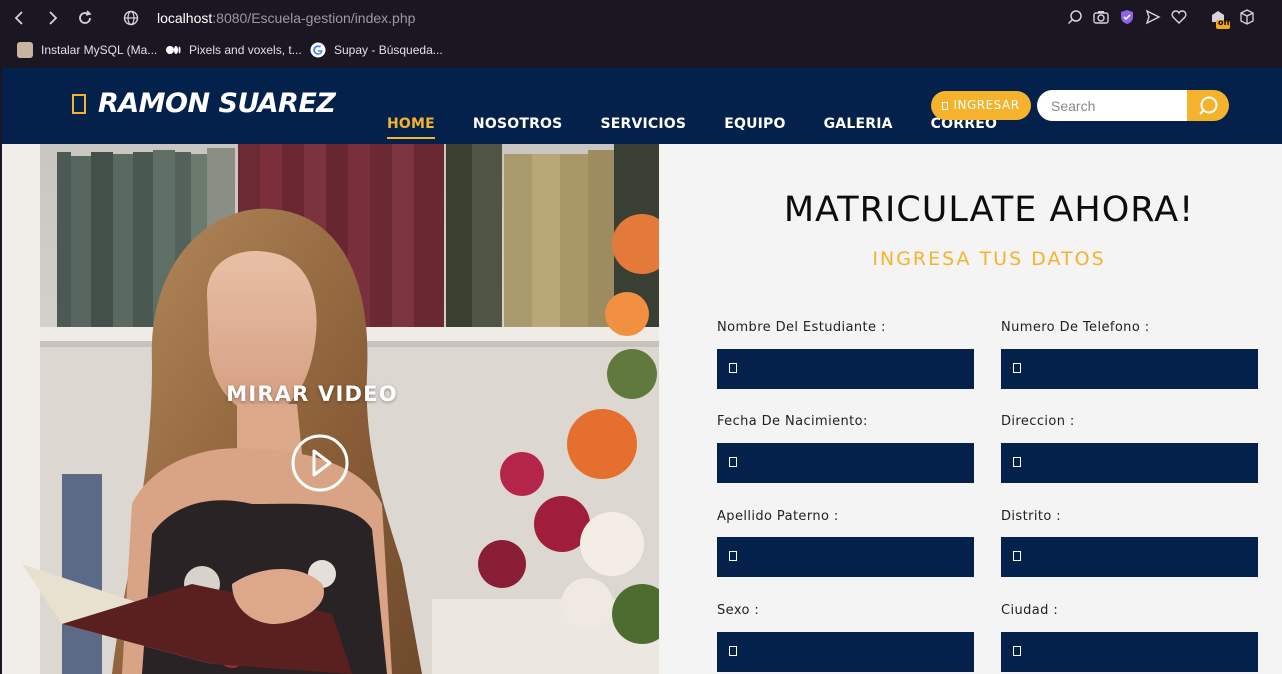  What do you see at coordinates (858, 127) in the screenshot?
I see `nav-galeria: GALERIA` at bounding box center [858, 127].